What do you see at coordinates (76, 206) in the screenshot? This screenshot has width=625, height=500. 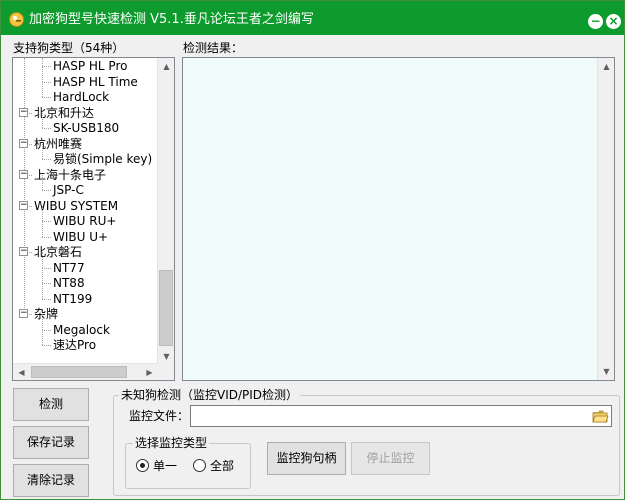 I see `tree-node-vendor: WIBU SYSTEM` at bounding box center [76, 206].